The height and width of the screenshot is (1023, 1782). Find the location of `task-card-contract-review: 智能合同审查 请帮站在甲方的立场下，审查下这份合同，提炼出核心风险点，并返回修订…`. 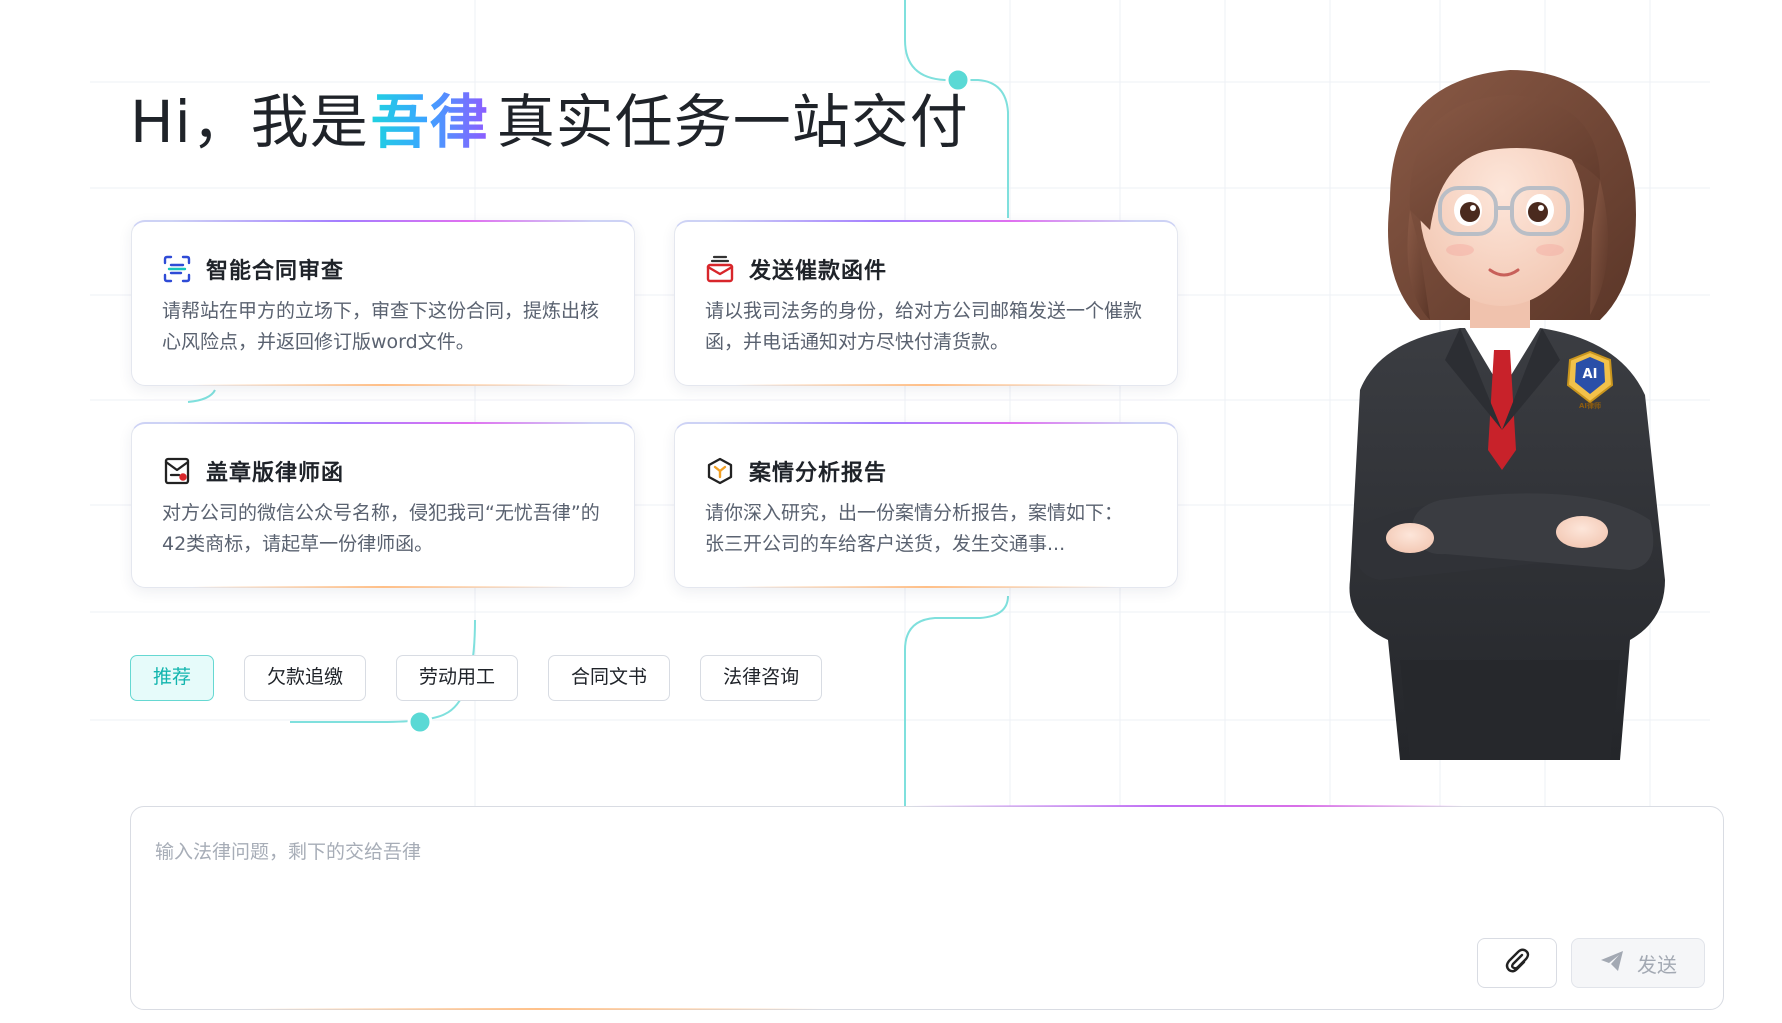

task-card-contract-review: 智能合同审查 请帮站在甲方的立场下，审查下这份合同，提炼出核心风险点，并返回修订… is located at coordinates (383, 303).